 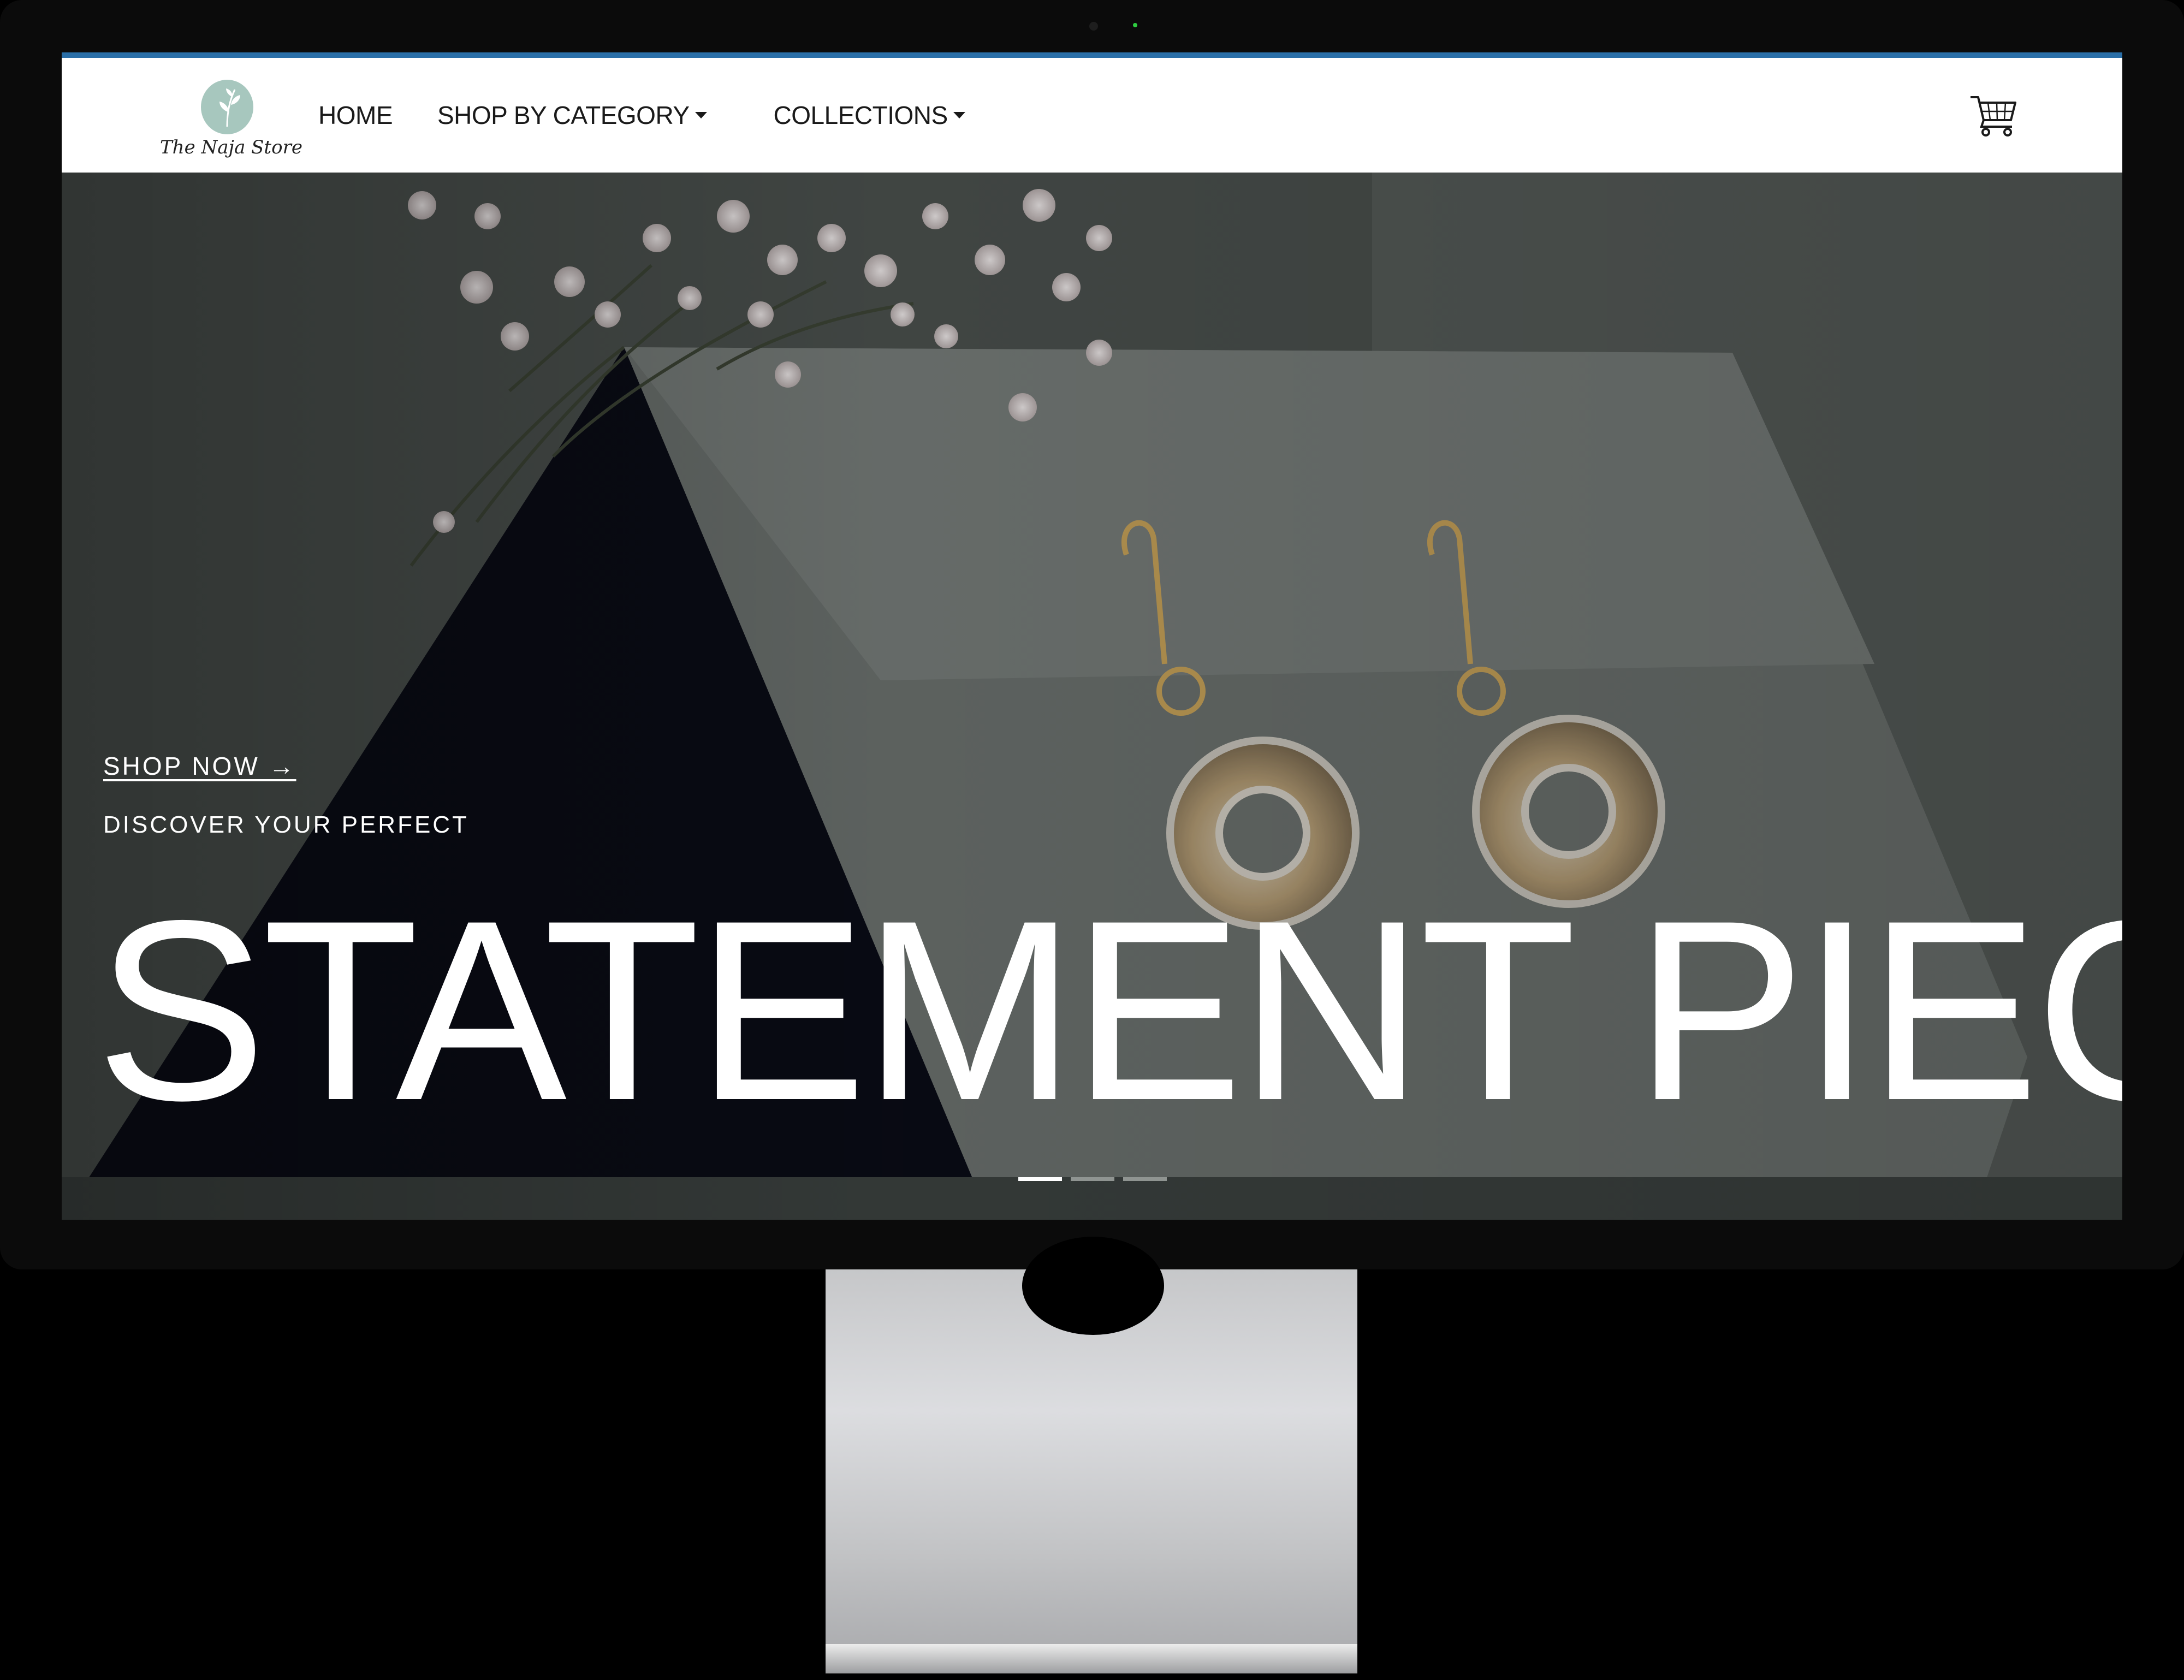 I want to click on webcam-indicator-light, so click(x=1135, y=25).